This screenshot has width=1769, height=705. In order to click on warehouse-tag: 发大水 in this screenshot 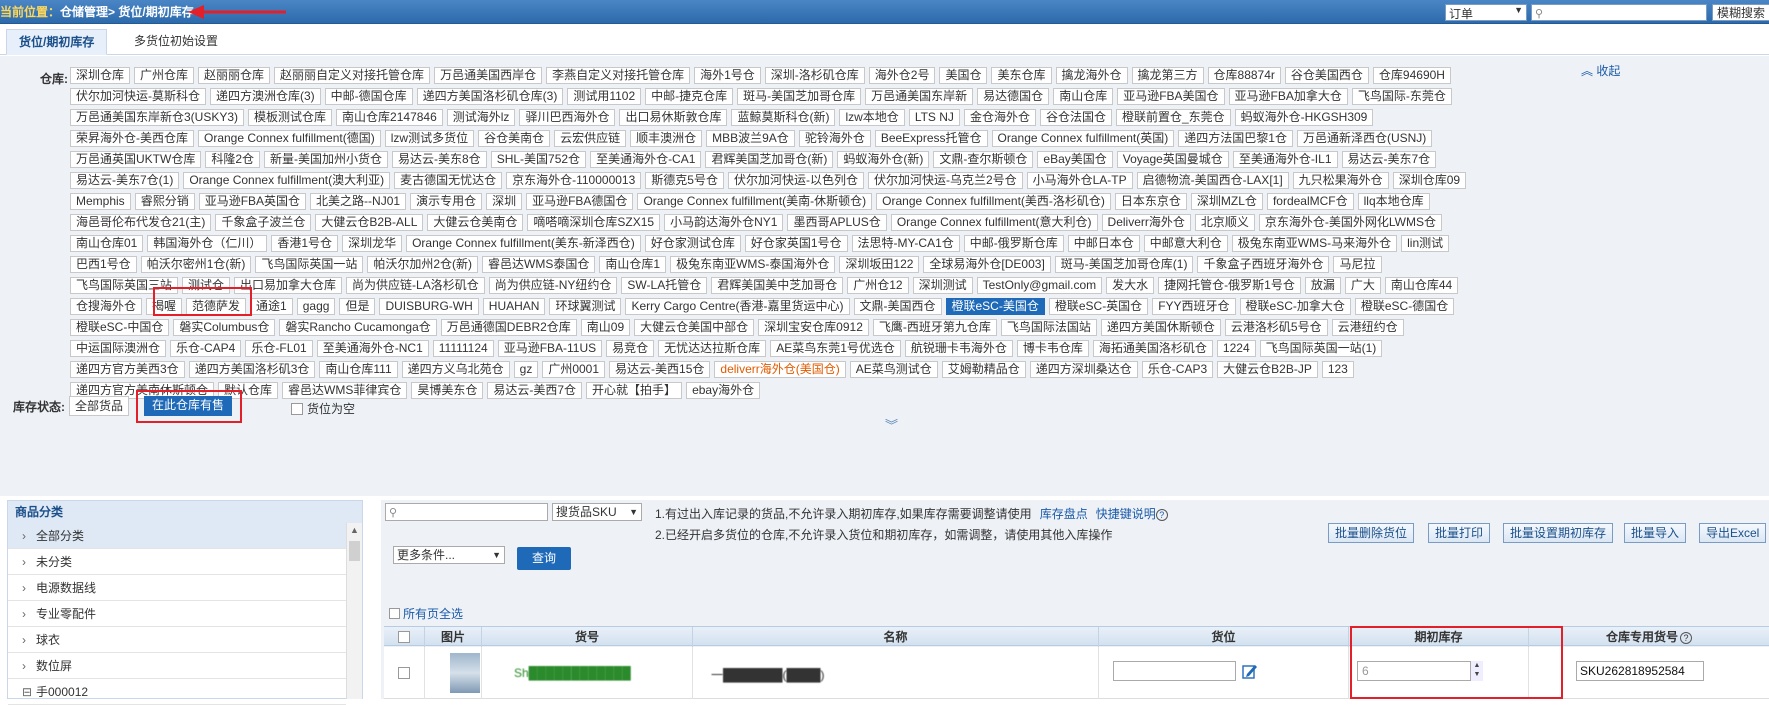, I will do `click(1130, 285)`.